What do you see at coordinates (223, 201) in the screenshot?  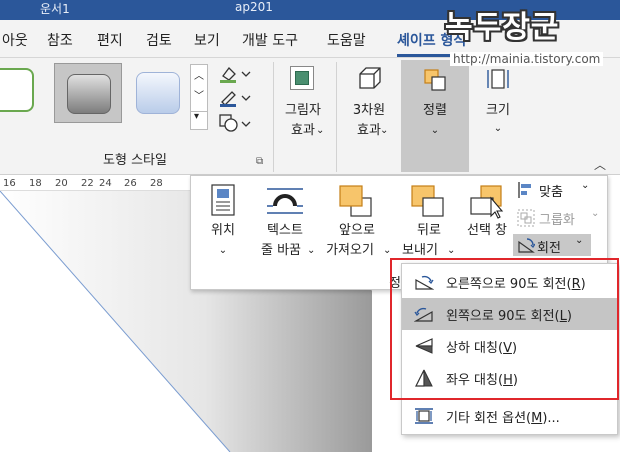 I see `position-icon` at bounding box center [223, 201].